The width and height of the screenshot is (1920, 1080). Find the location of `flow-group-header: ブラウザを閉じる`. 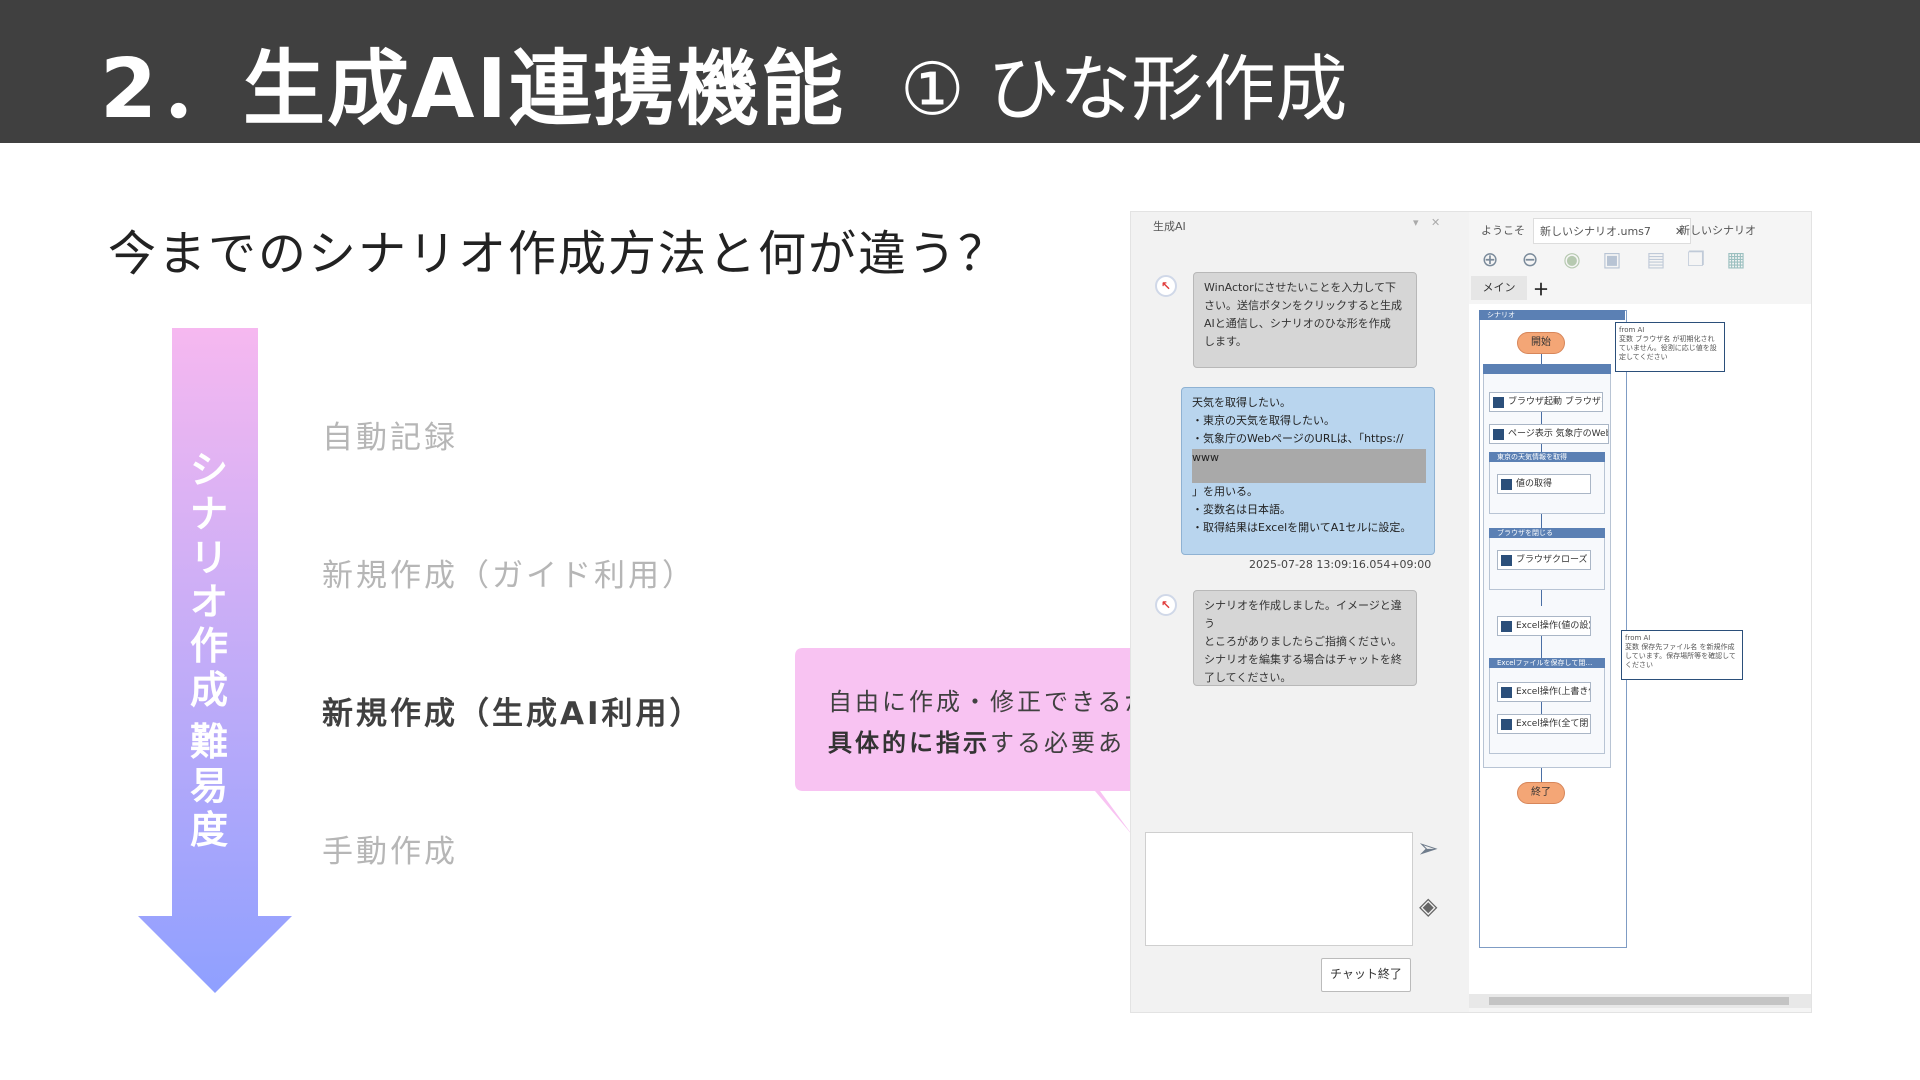

flow-group-header: ブラウザを閉じる is located at coordinates (1547, 533).